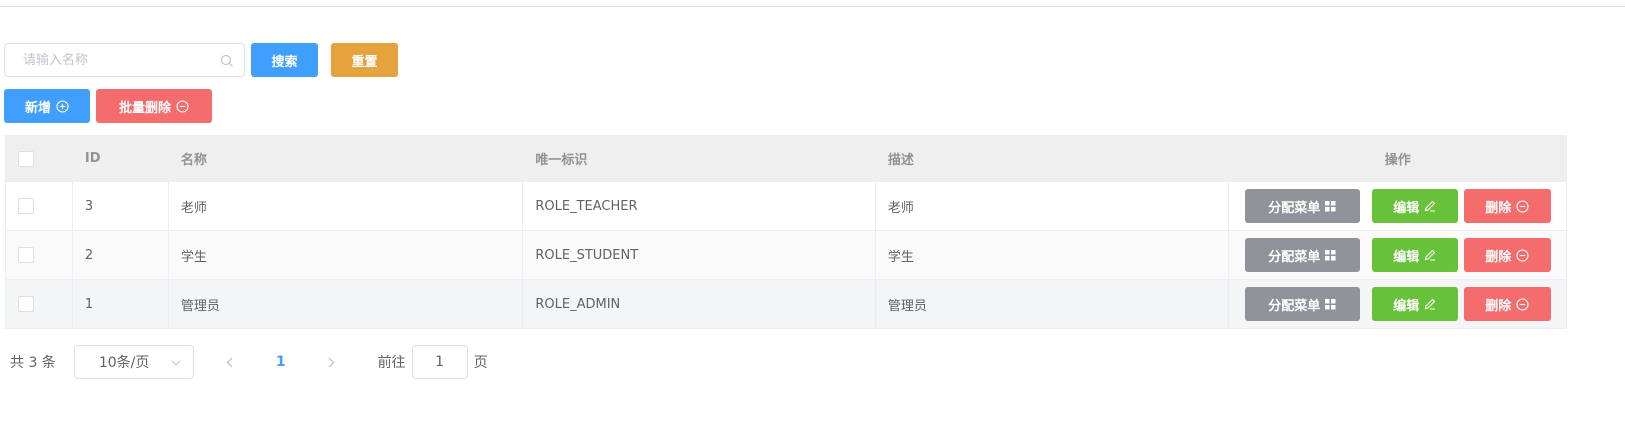 This screenshot has height=431, width=1625. Describe the element at coordinates (121, 158) in the screenshot. I see `header-id: ID` at that location.